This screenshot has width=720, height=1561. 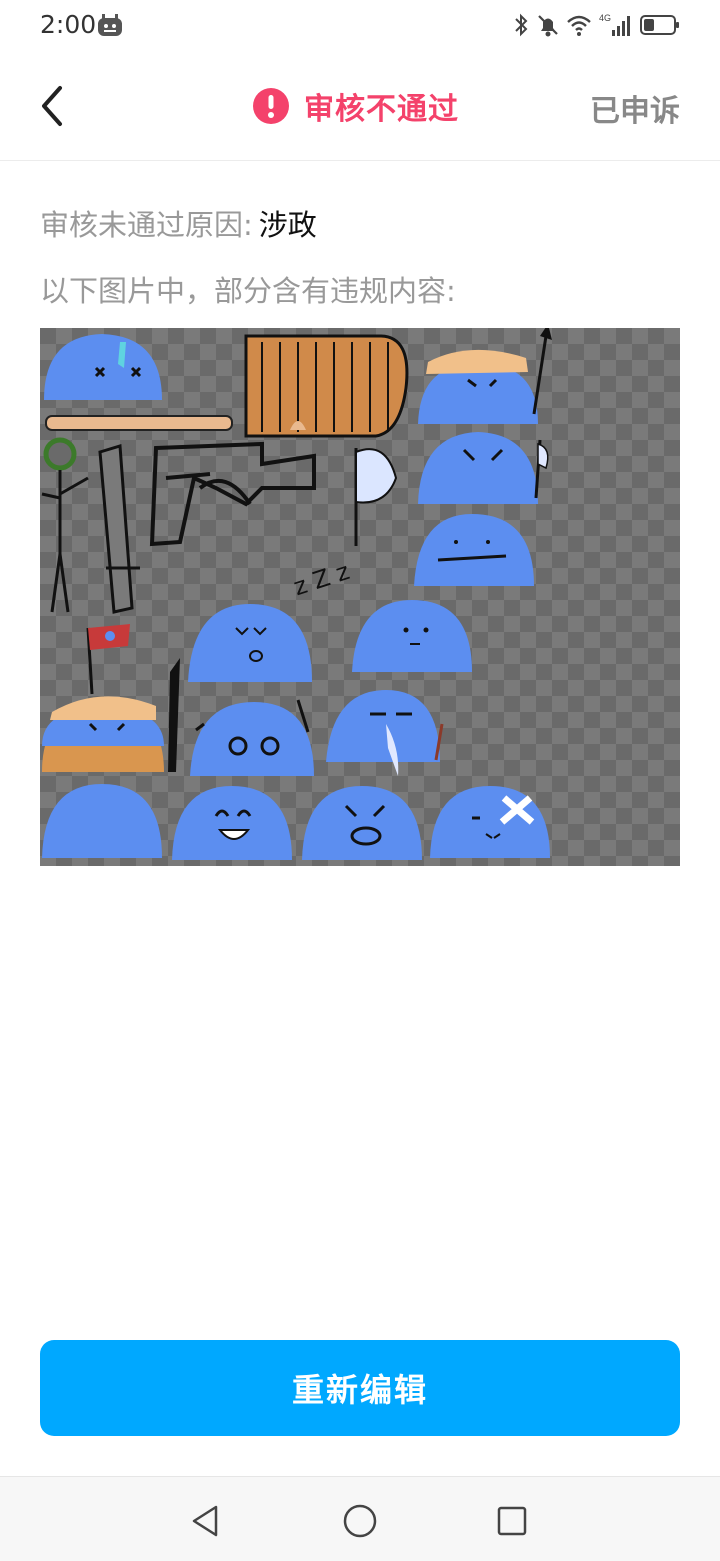 I want to click on cage-sticker, so click(x=326, y=386).